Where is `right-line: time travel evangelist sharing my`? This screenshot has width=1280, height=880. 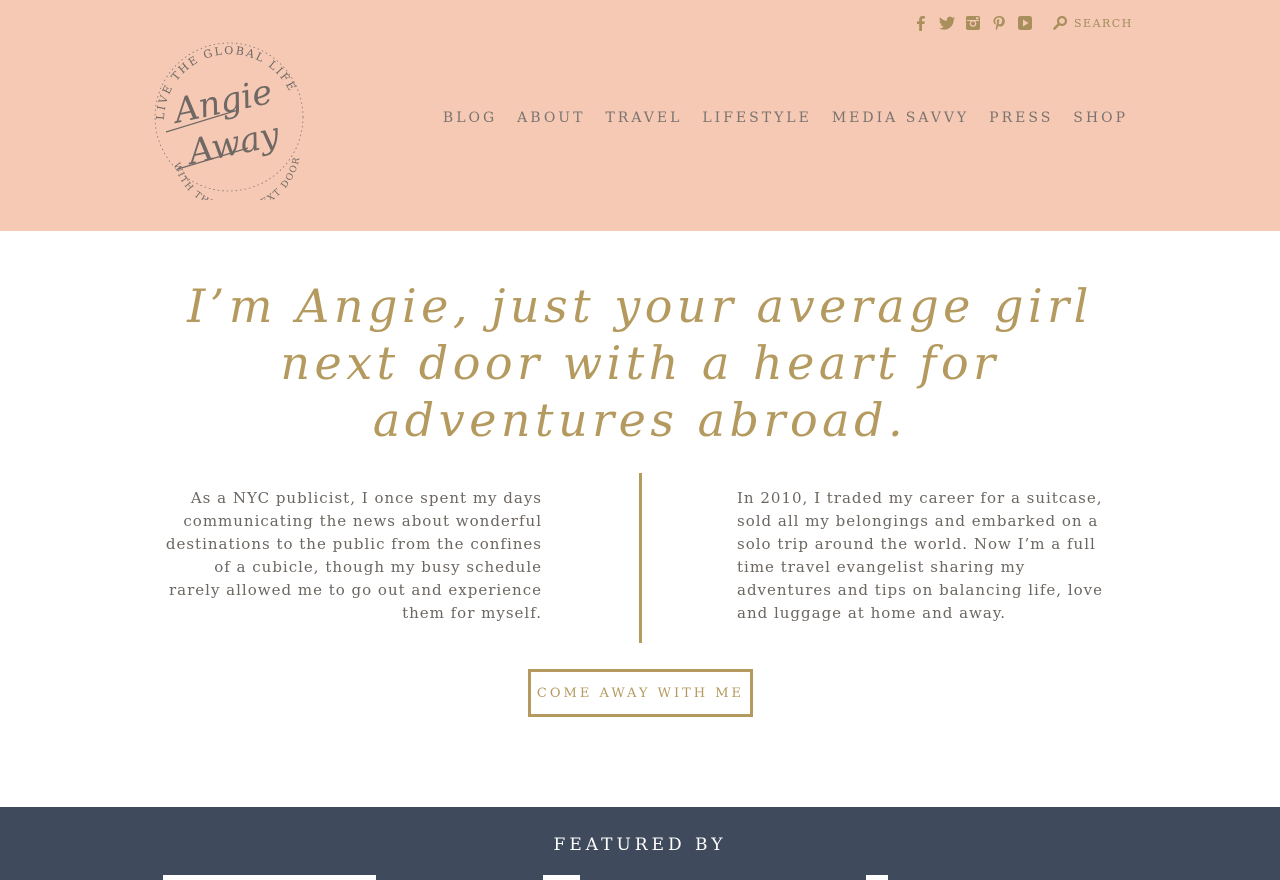
right-line: time travel evangelist sharing my is located at coordinates (881, 567).